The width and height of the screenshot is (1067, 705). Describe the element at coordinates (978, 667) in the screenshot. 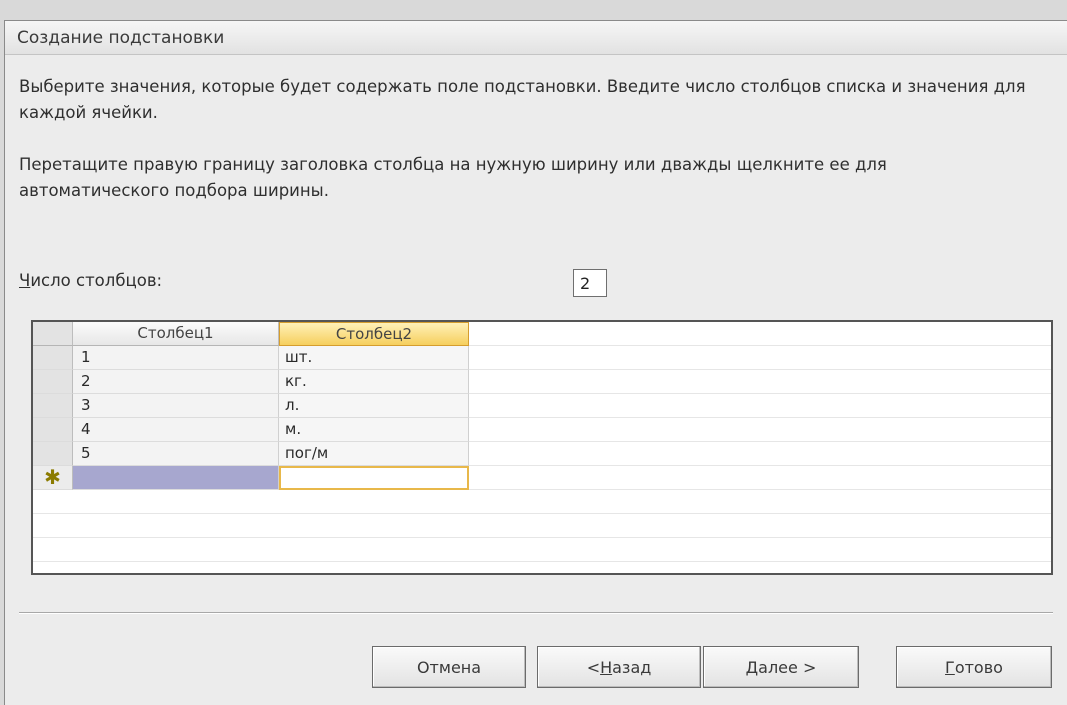

I see `finish-button-label: отово` at that location.